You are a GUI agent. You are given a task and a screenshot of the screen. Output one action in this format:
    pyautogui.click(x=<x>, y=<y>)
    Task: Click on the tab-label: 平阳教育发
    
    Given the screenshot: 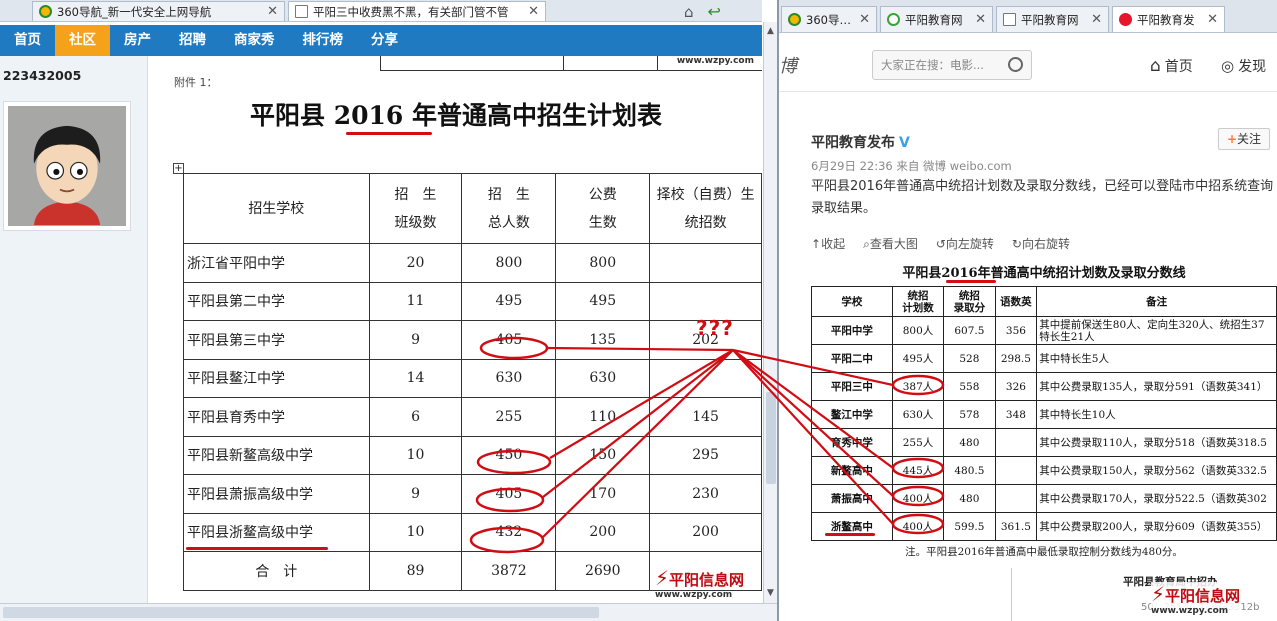 What is the action you would take?
    pyautogui.click(x=1166, y=19)
    